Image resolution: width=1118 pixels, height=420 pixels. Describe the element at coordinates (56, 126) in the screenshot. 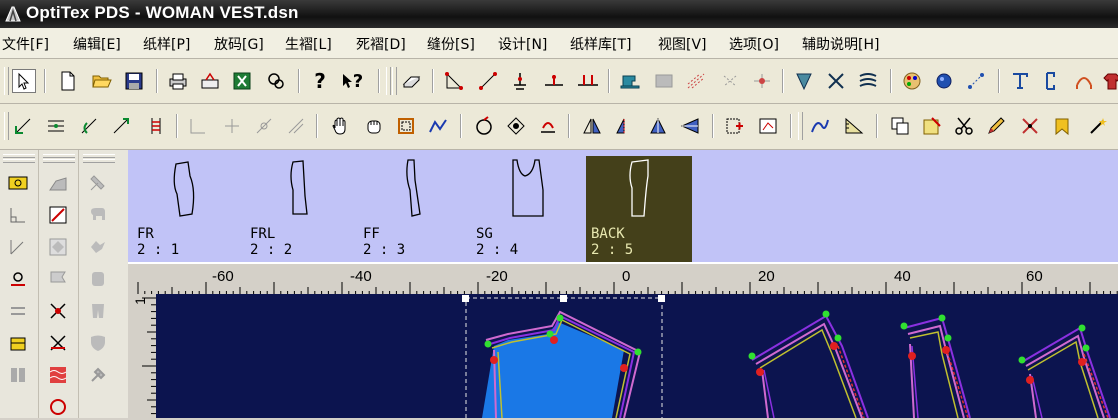

I see `adjust-point-button` at that location.